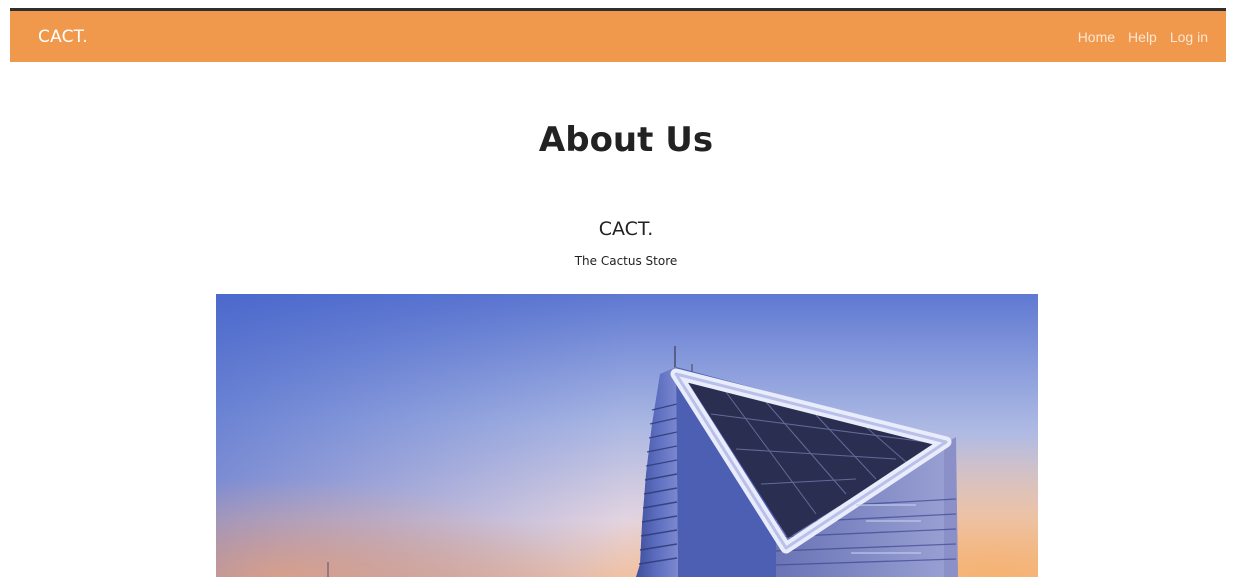  Describe the element at coordinates (626, 140) in the screenshot. I see `page-title: About Us` at that location.